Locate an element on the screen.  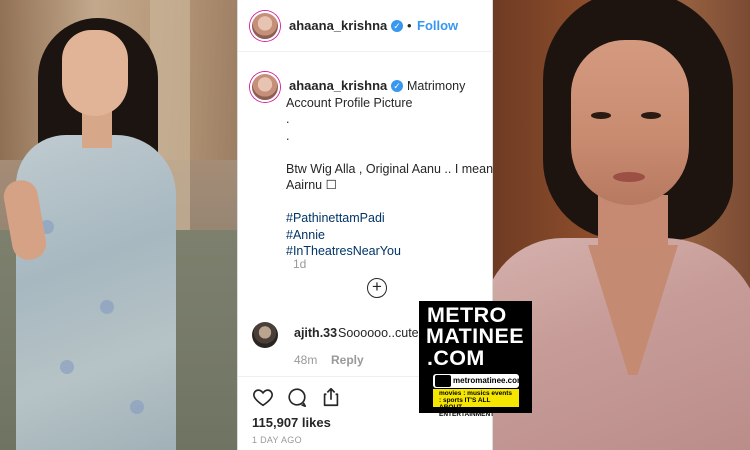
header-username: ahaana_krishna is located at coordinates (338, 25).